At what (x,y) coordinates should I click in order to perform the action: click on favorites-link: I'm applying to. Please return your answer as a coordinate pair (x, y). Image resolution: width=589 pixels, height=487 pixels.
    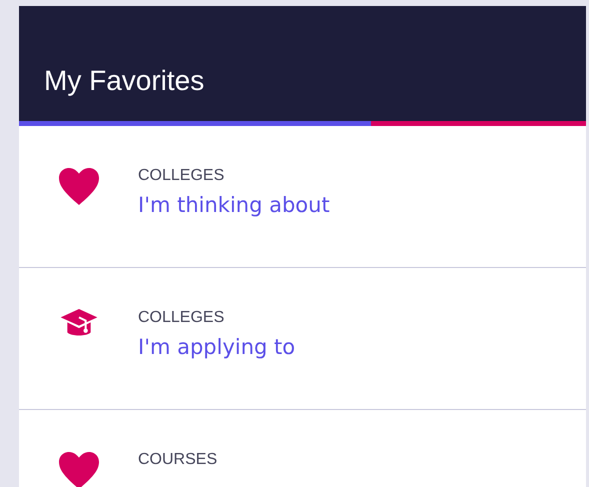
    Looking at the image, I should click on (217, 347).